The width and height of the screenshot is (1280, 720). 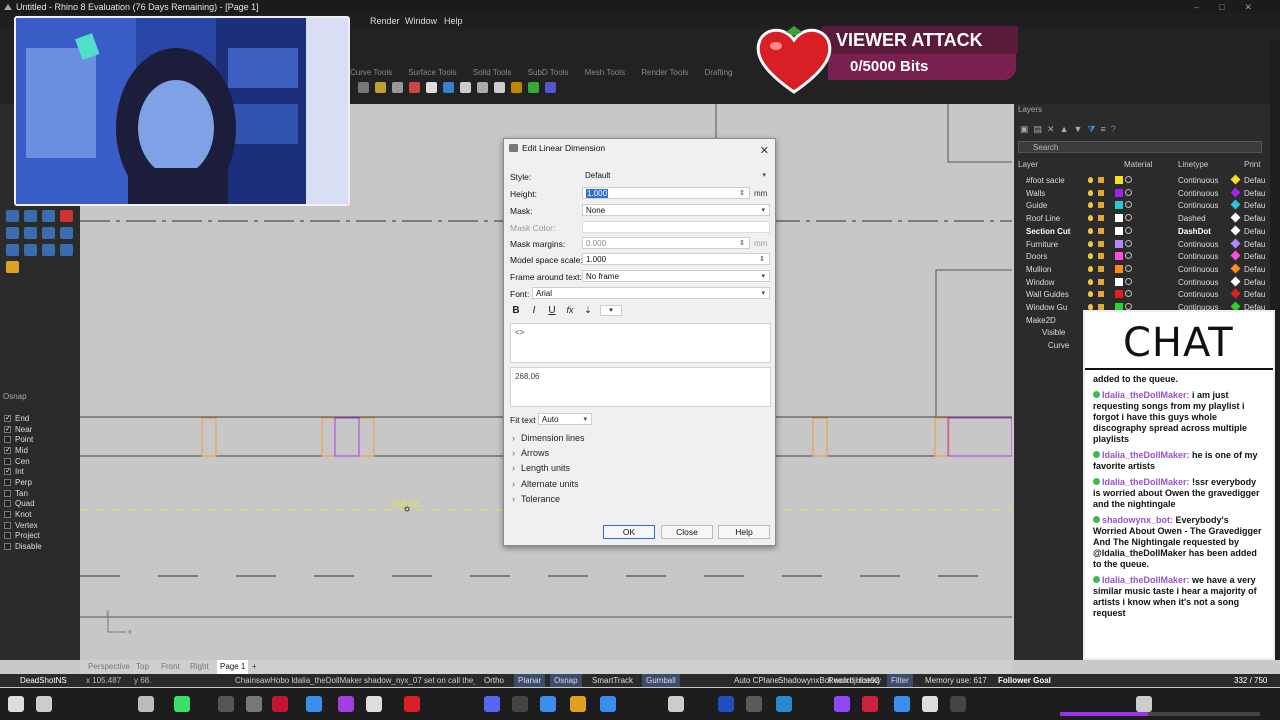 What do you see at coordinates (226, 704) in the screenshot?
I see `search-icon` at bounding box center [226, 704].